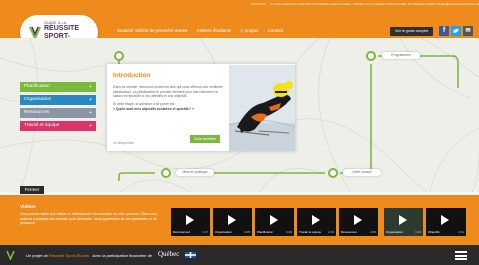 Image resolution: width=479 pixels, height=265 pixels. I want to click on menu-item-travail-equipe: Travail et équipe +, so click(58, 126).